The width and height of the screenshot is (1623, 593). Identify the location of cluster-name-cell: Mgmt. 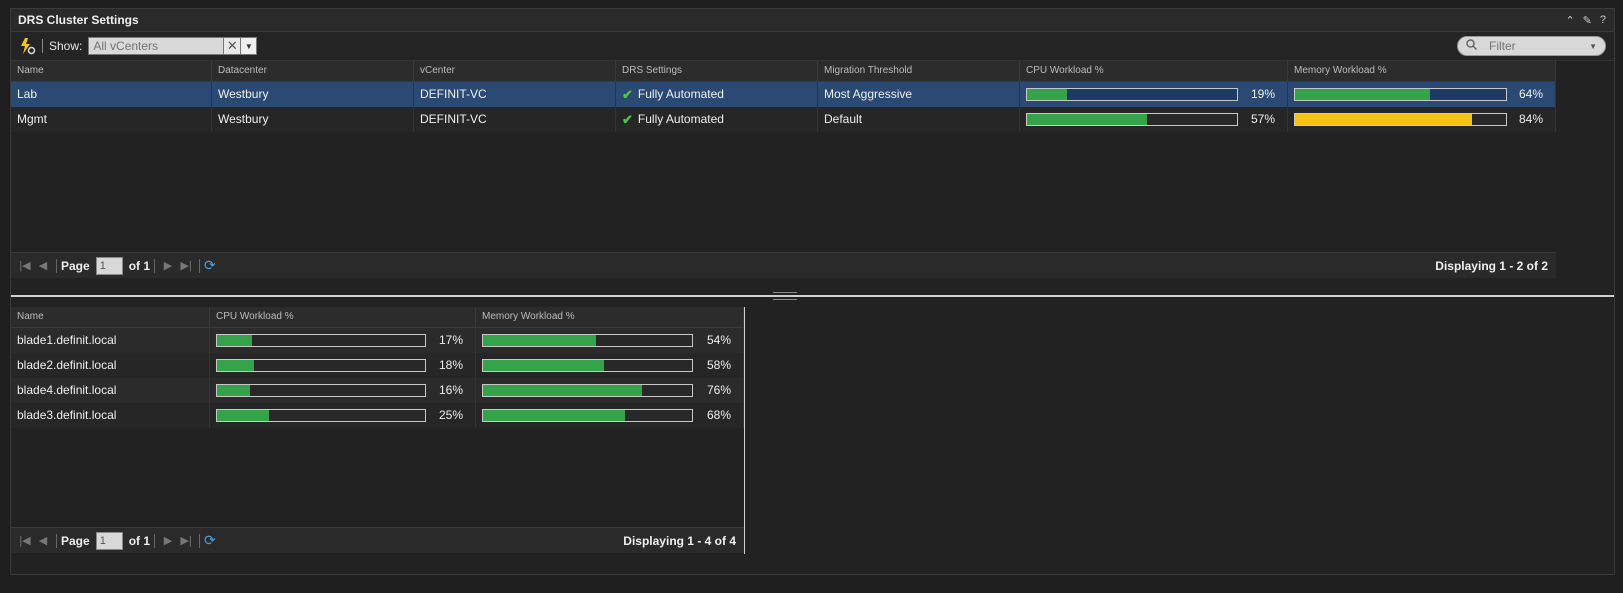
(111, 119).